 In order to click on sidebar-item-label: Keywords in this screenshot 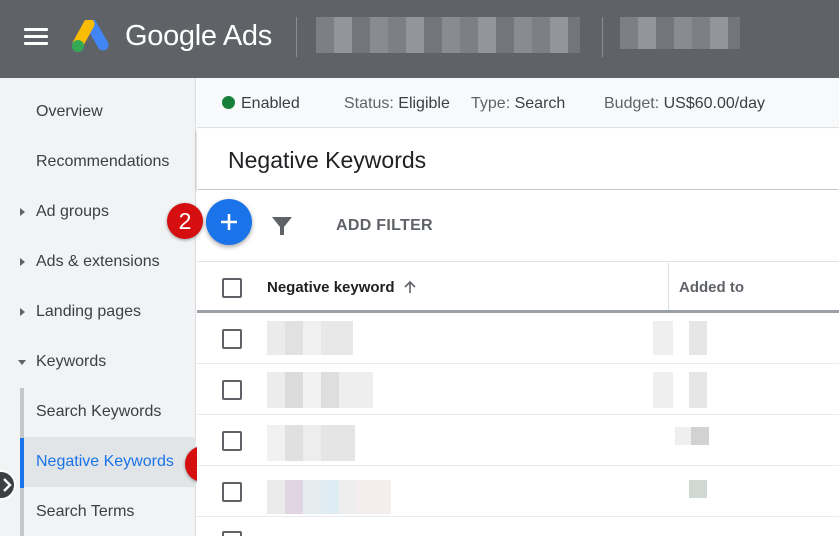, I will do `click(71, 361)`.